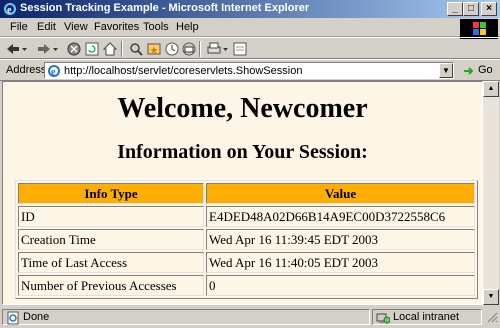  I want to click on value-cell: Wed Apr 16 11:40:05 EDT 2003, so click(340, 262).